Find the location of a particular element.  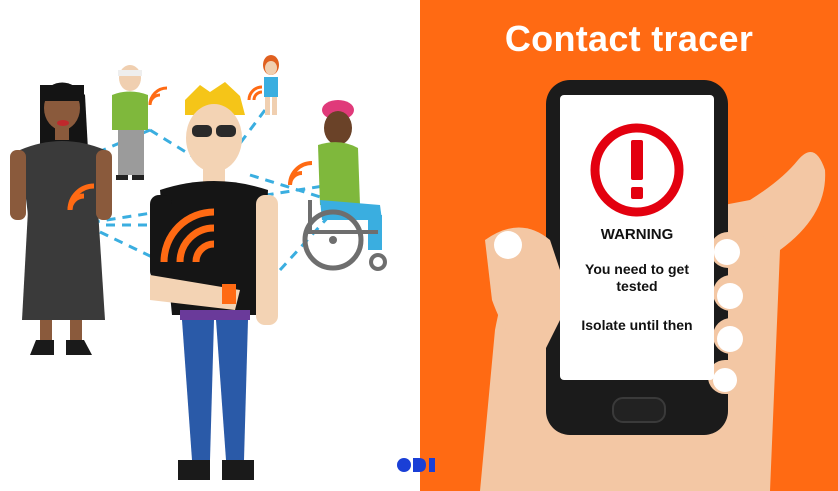

test-message: You need to get tested is located at coordinates (637, 277).